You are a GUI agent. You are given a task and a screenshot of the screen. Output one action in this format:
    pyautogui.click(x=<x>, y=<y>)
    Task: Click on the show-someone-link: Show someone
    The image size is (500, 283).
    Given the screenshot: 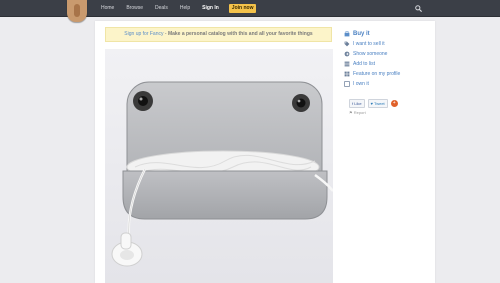 What is the action you would take?
    pyautogui.click(x=388, y=54)
    